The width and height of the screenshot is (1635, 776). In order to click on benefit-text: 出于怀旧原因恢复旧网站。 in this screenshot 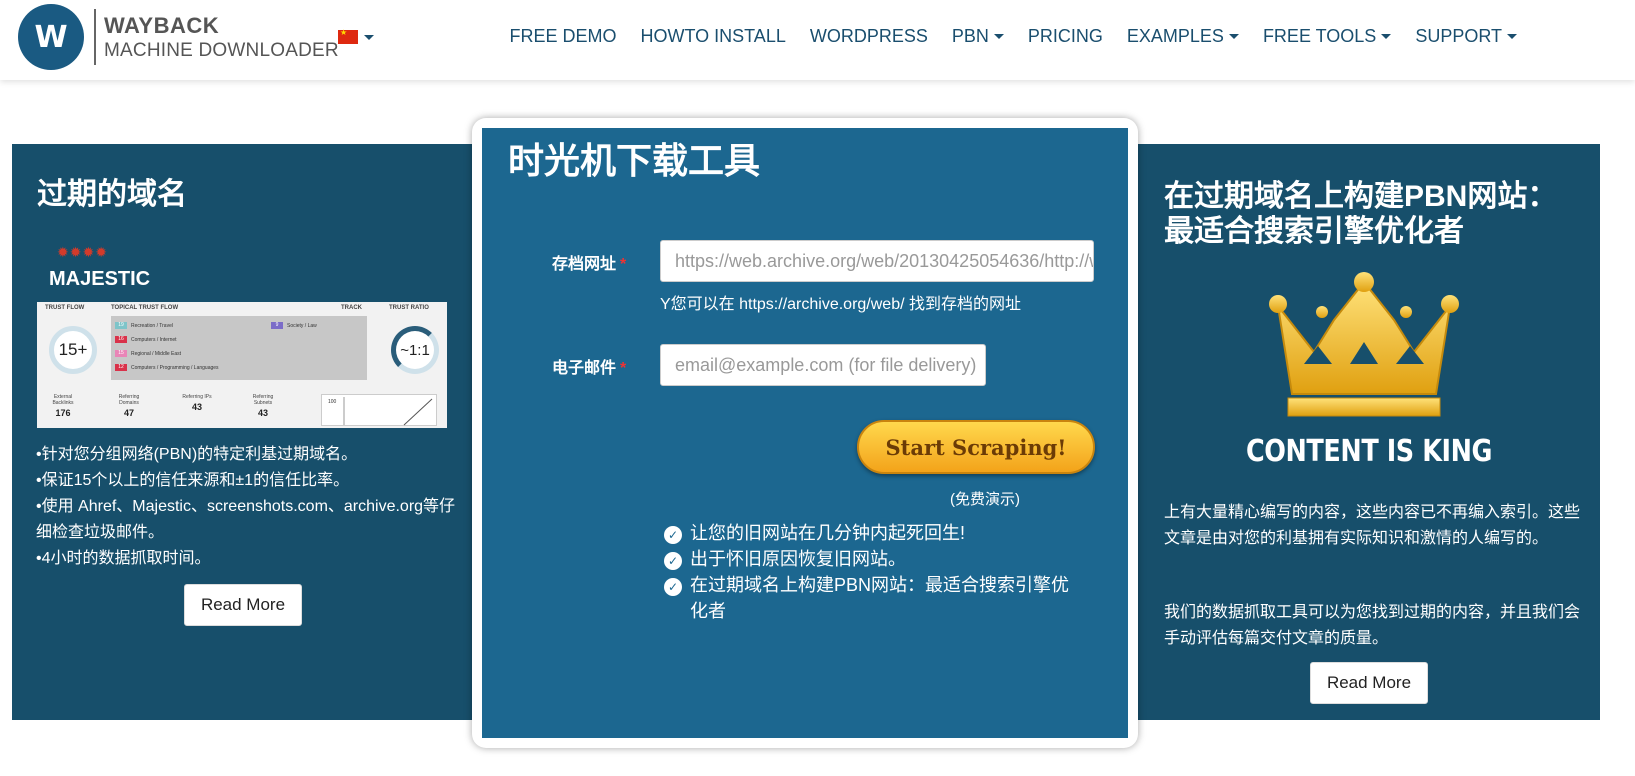, I will do `click(798, 559)`.